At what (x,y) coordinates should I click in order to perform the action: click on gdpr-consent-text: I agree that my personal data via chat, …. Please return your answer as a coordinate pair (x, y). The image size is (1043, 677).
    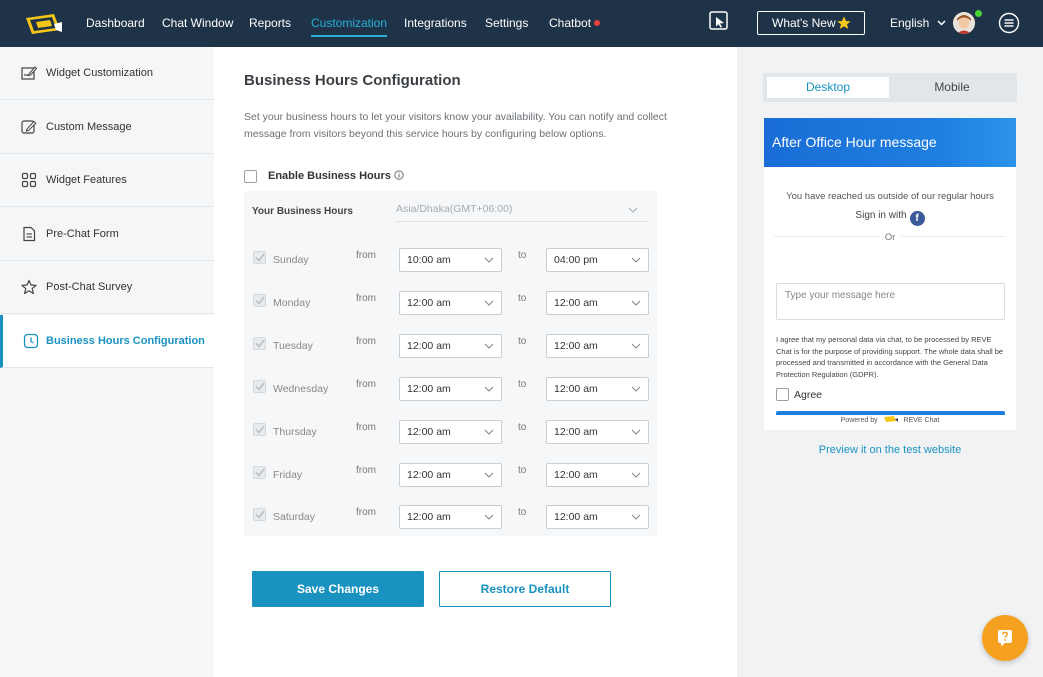
    Looking at the image, I should click on (890, 357).